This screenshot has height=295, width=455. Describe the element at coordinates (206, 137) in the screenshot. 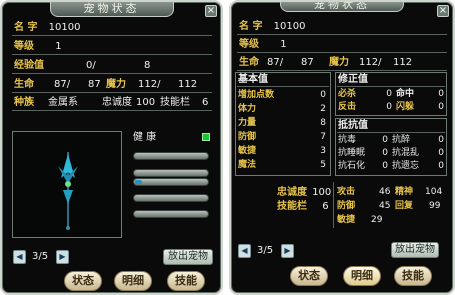

I see `health-status-icon` at that location.